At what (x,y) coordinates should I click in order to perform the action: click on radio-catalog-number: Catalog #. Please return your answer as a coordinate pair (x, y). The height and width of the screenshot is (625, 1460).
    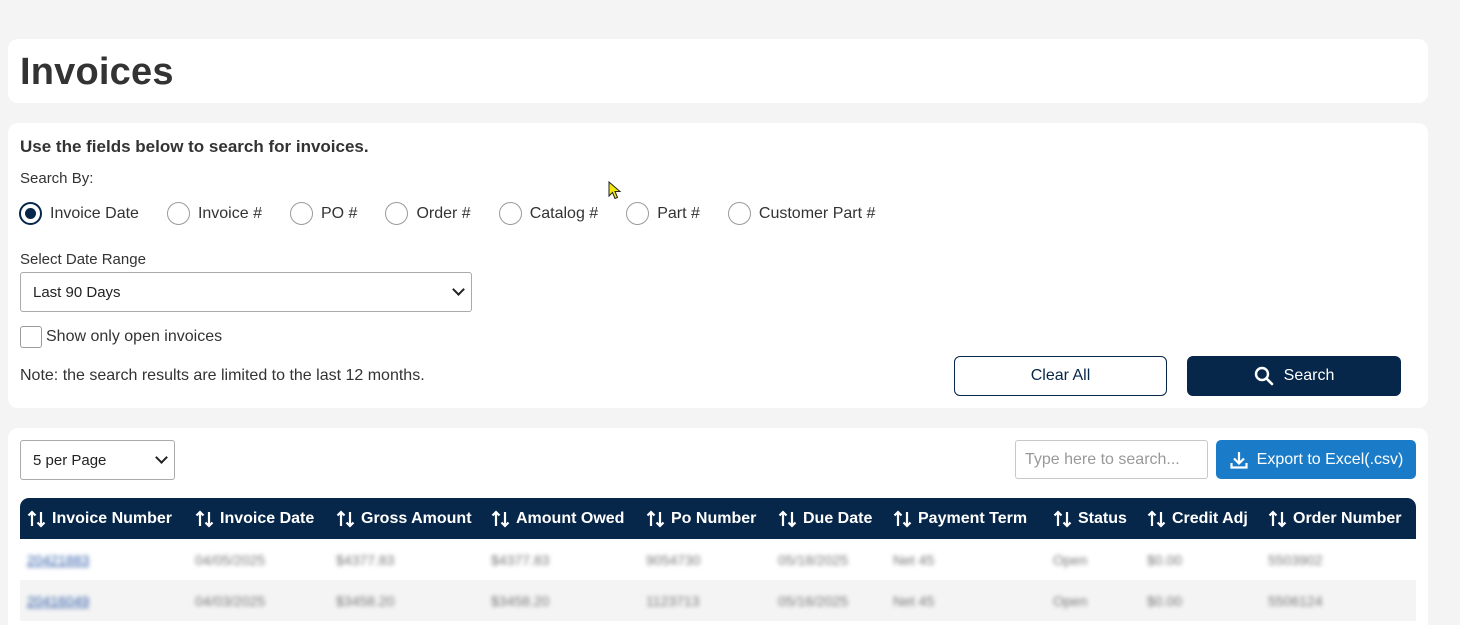
    Looking at the image, I should click on (548, 213).